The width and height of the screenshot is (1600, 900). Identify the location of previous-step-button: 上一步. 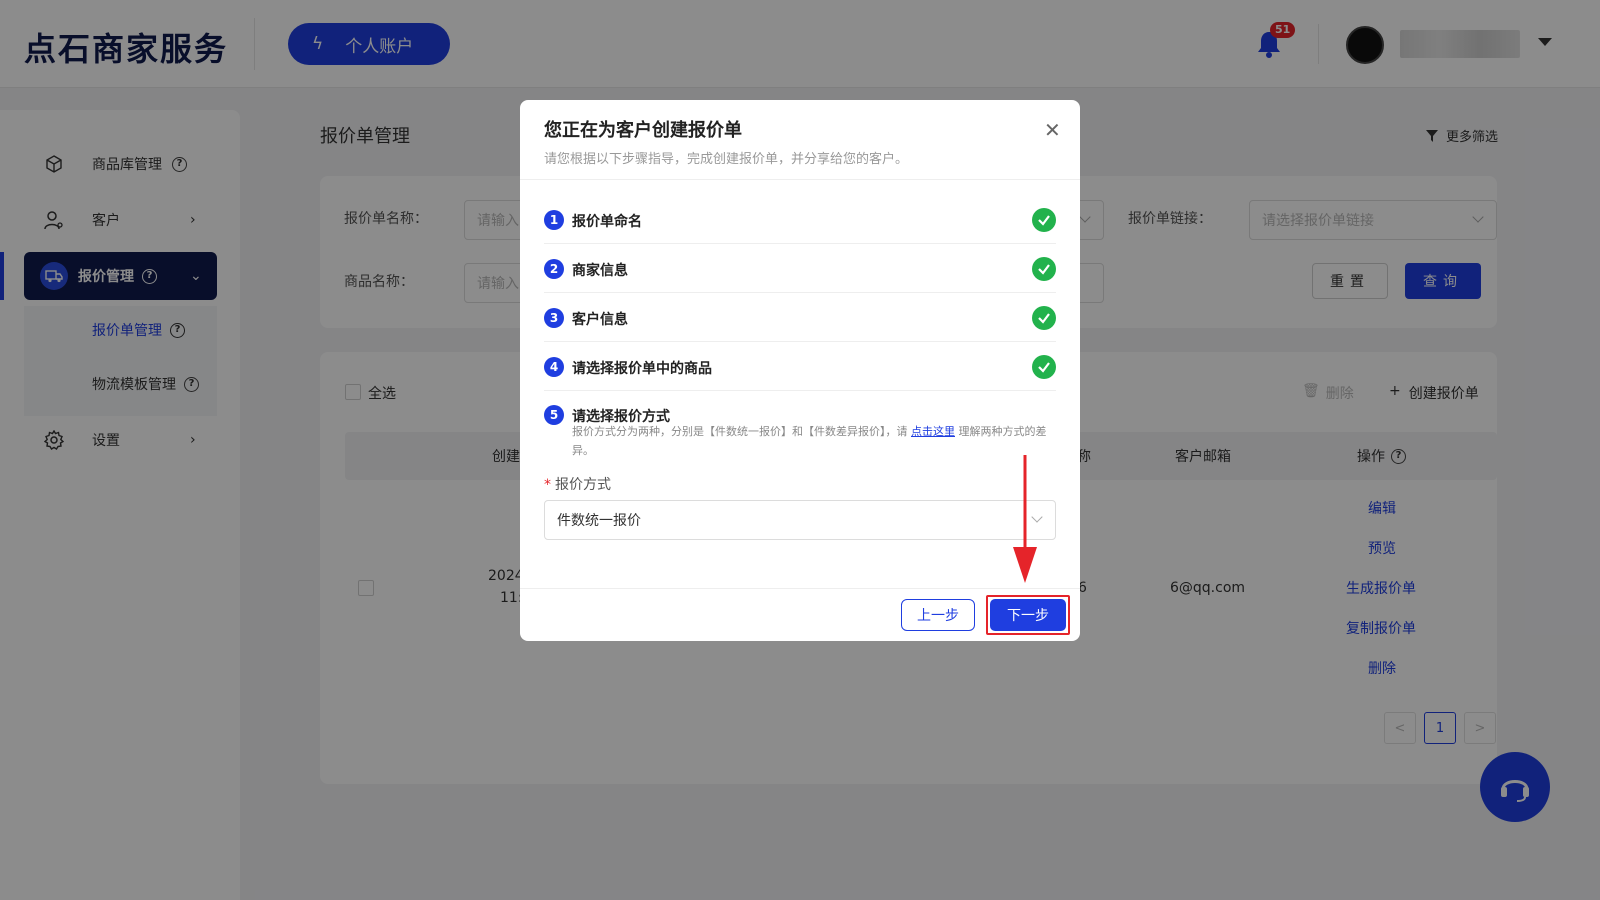
(938, 615).